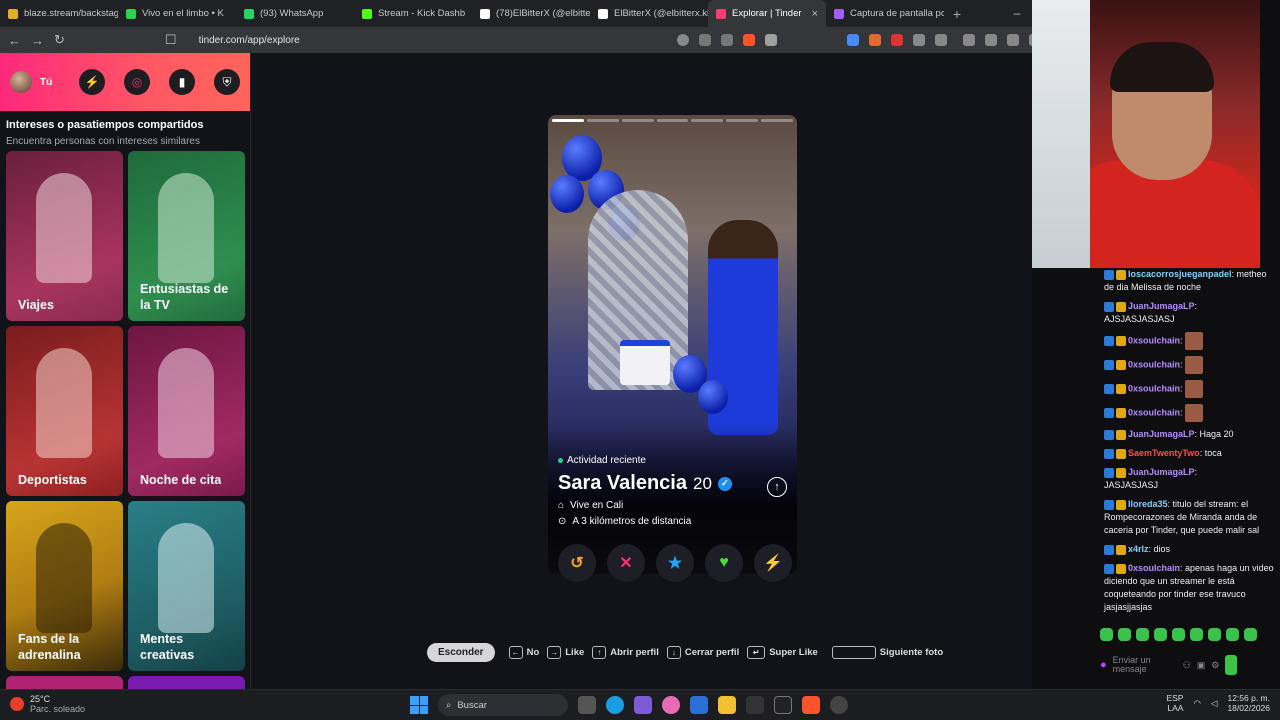  What do you see at coordinates (587, 705) in the screenshot?
I see `taskview-icon` at bounding box center [587, 705].